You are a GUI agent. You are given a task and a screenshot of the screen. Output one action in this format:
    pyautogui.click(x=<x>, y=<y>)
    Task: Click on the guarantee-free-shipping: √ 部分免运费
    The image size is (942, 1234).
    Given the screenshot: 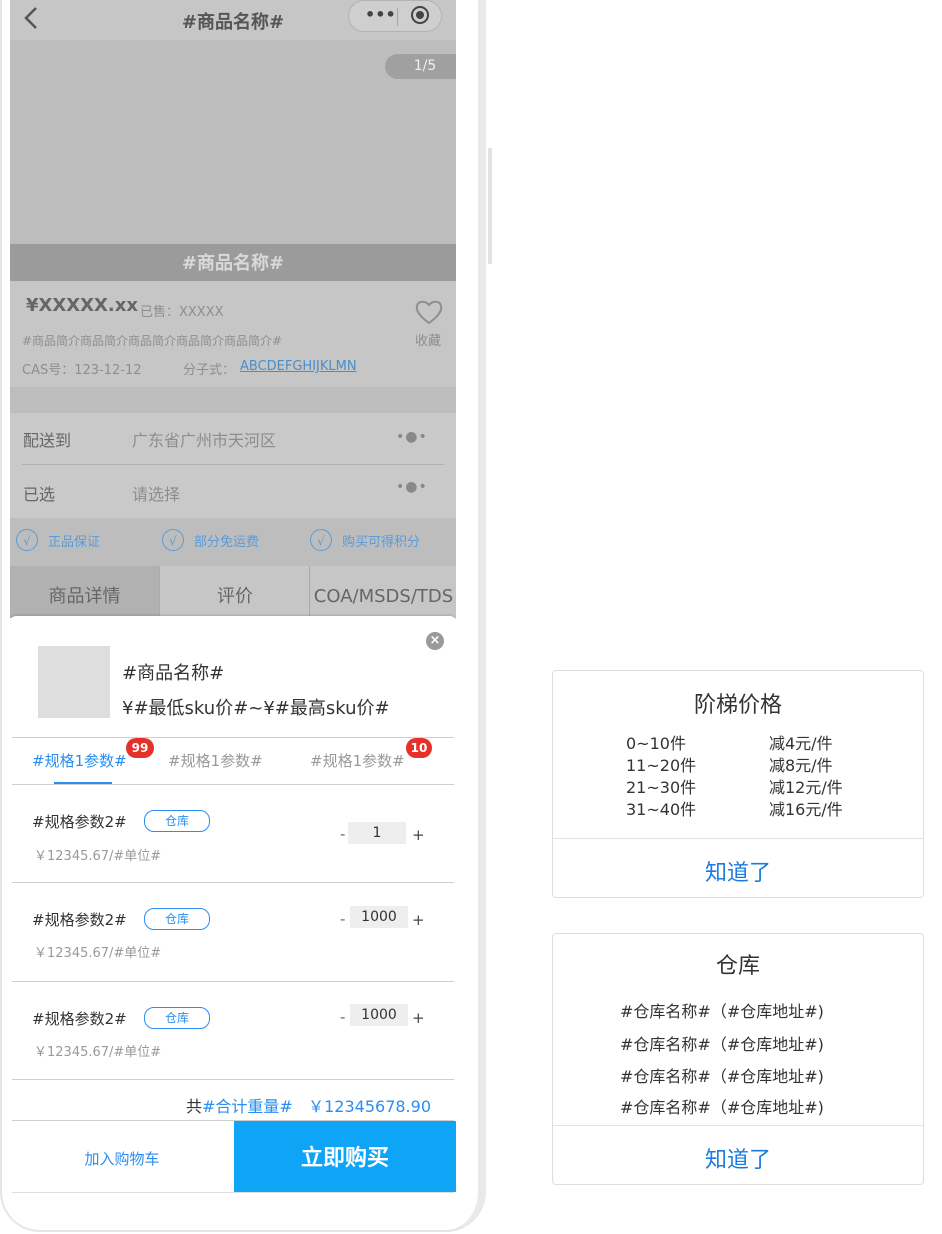 What is the action you would take?
    pyautogui.click(x=210, y=540)
    